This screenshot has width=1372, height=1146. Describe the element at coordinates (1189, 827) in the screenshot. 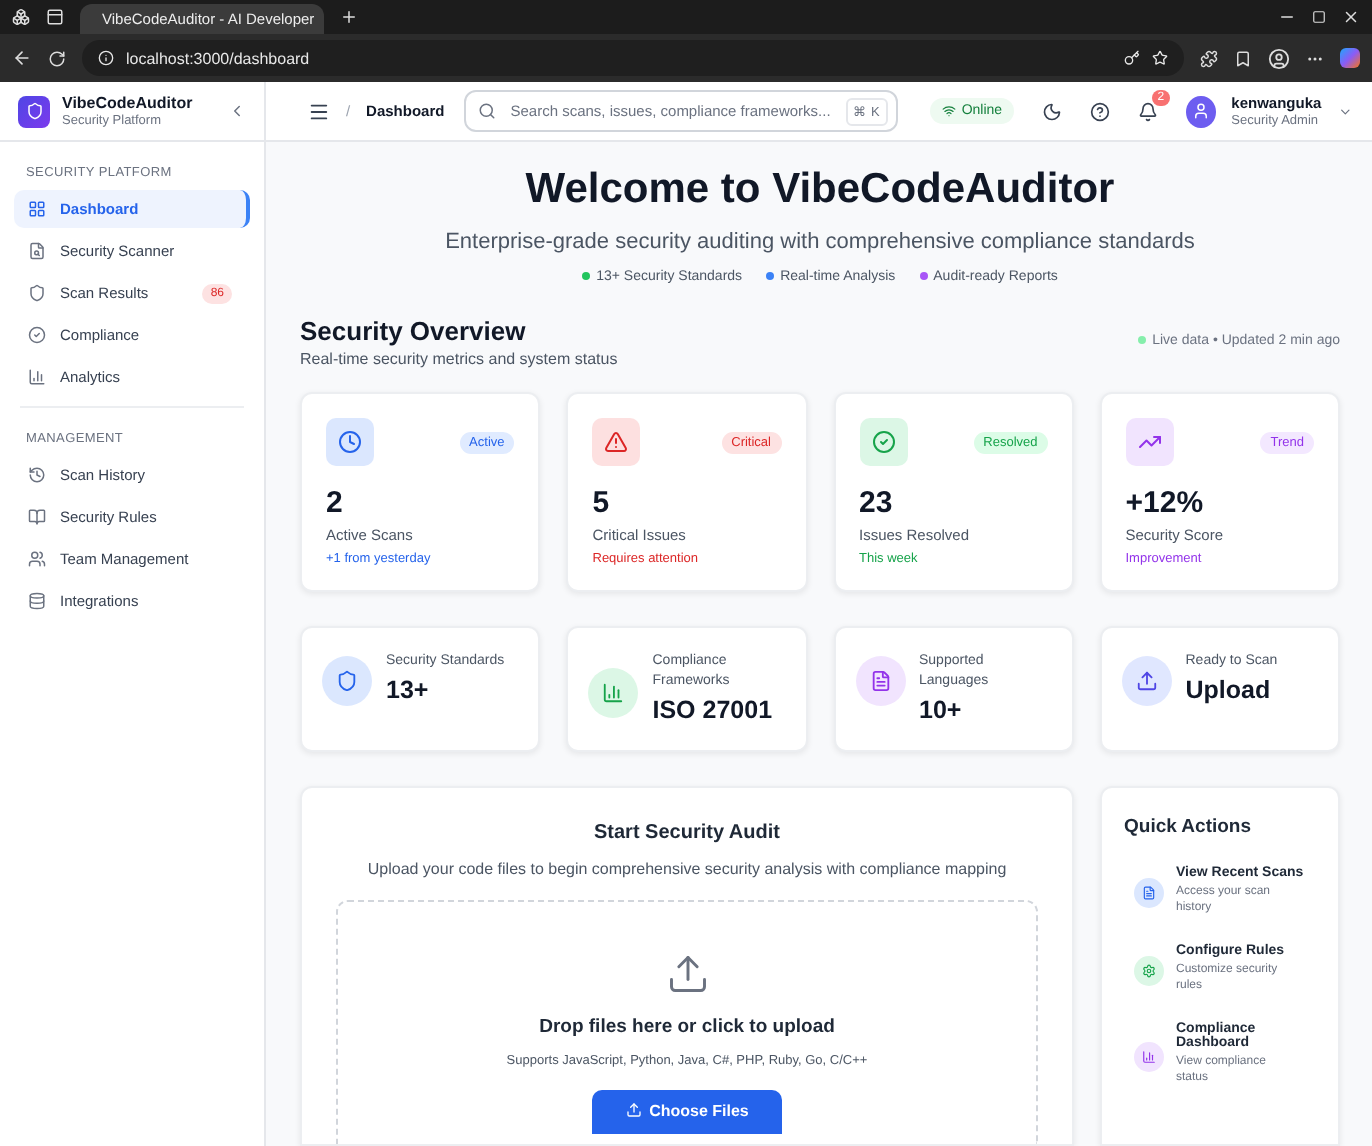

I see `panel-title: Quick Actions` at that location.